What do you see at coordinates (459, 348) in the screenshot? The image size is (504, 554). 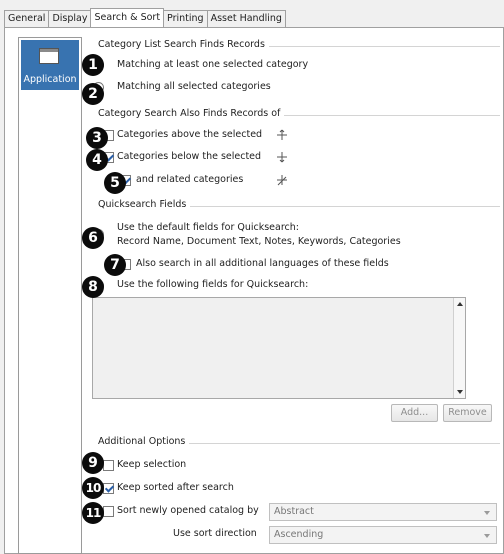 I see `list-scrollbar` at bounding box center [459, 348].